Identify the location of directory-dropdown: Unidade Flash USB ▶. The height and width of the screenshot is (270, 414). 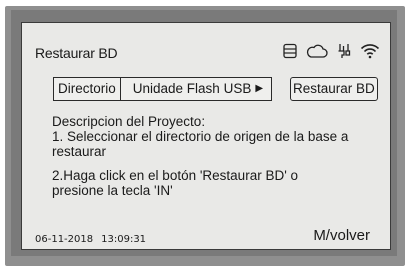
(196, 89).